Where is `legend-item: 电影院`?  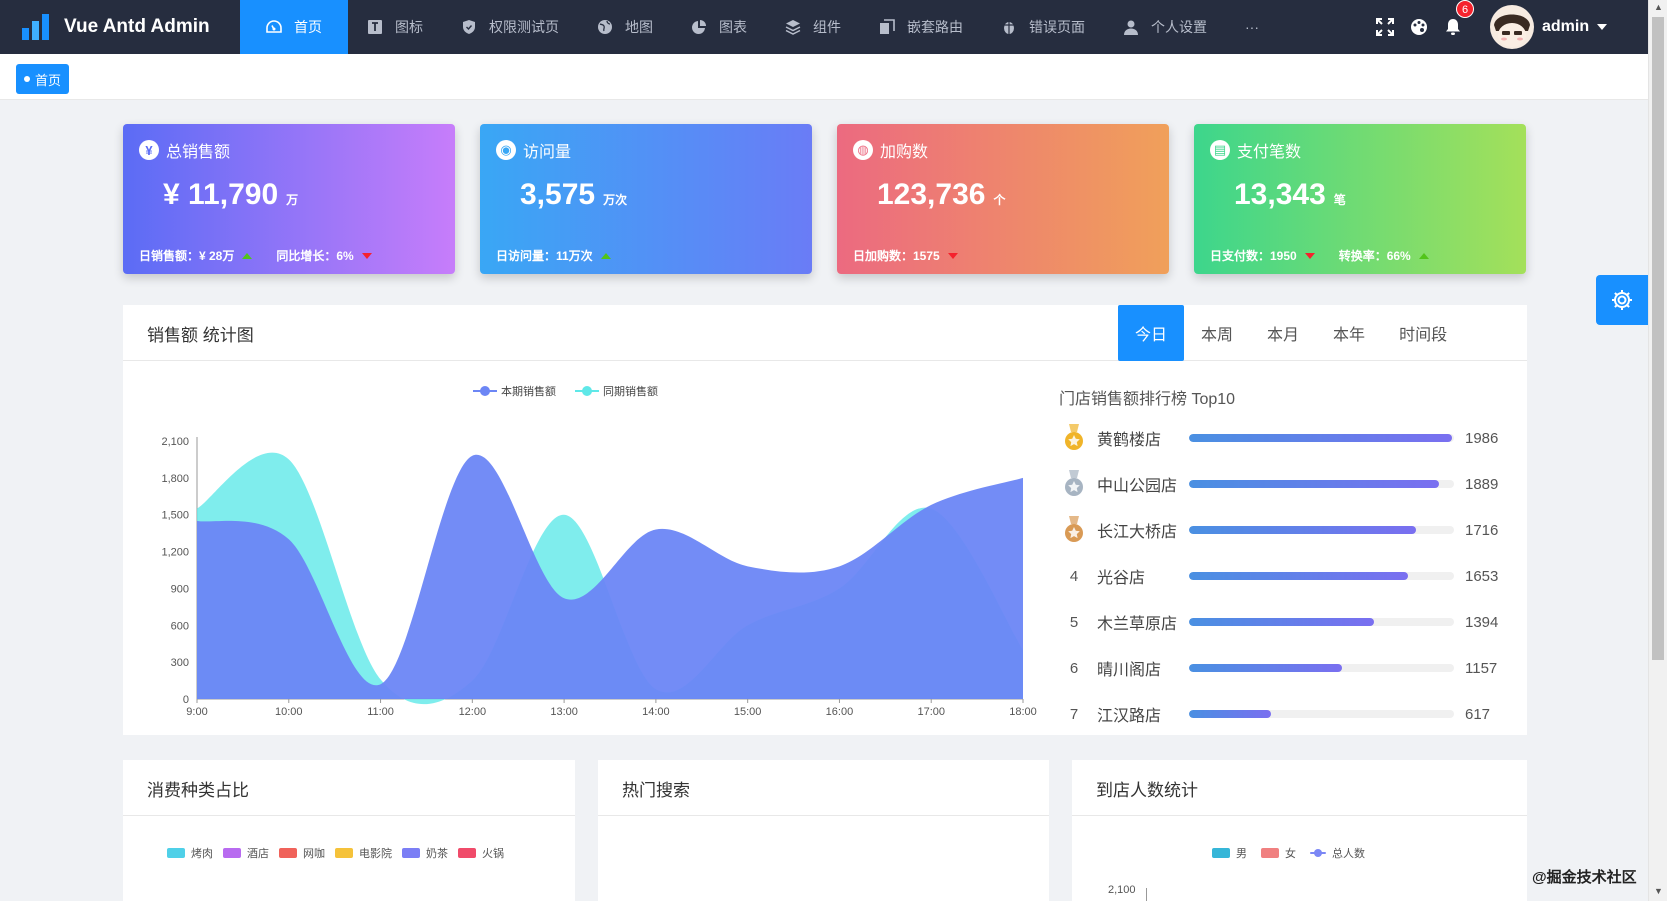 legend-item: 电影院 is located at coordinates (363, 853).